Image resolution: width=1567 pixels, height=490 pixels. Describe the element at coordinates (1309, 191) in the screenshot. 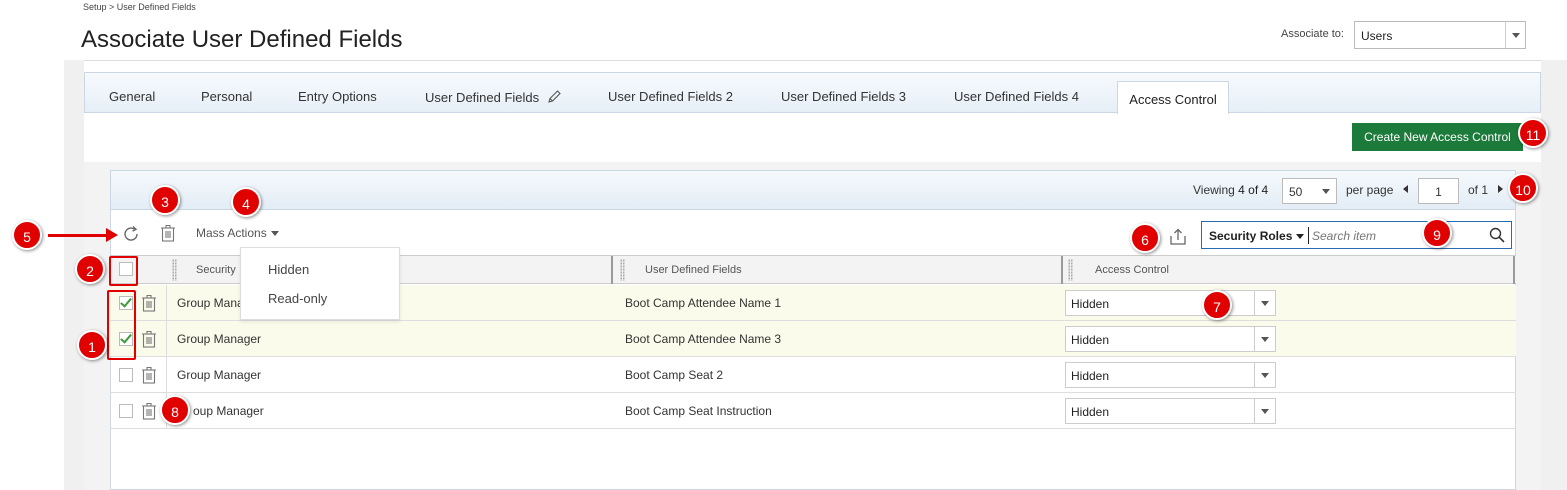

I see `per-page-select: 50` at that location.